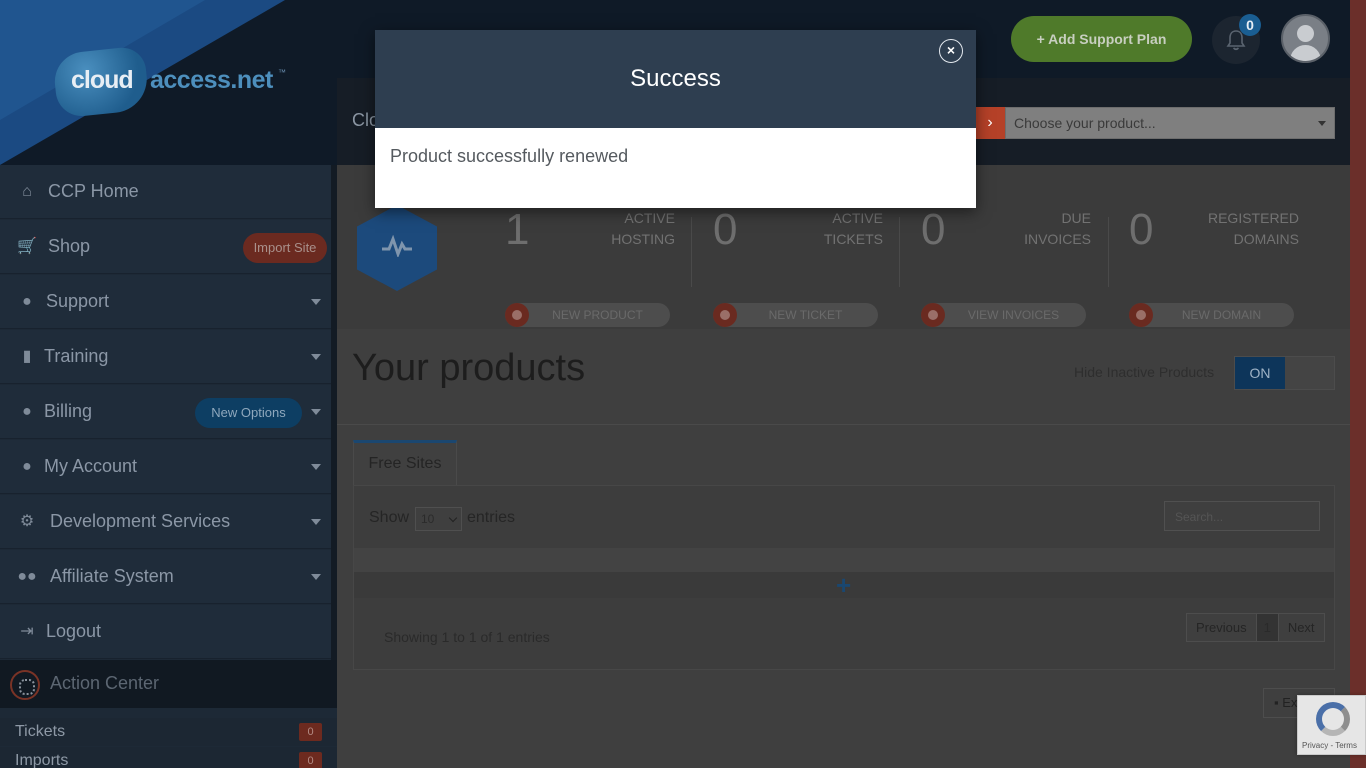 The width and height of the screenshot is (1366, 768). What do you see at coordinates (1013, 315) in the screenshot?
I see `view-invoices-label: VIEW INVOICES` at bounding box center [1013, 315].